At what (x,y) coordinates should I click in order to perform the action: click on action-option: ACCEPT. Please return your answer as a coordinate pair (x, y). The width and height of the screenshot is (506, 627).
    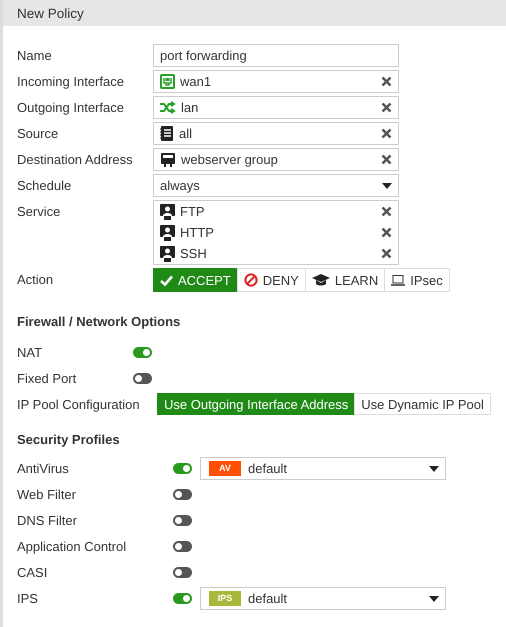
    Looking at the image, I should click on (195, 280).